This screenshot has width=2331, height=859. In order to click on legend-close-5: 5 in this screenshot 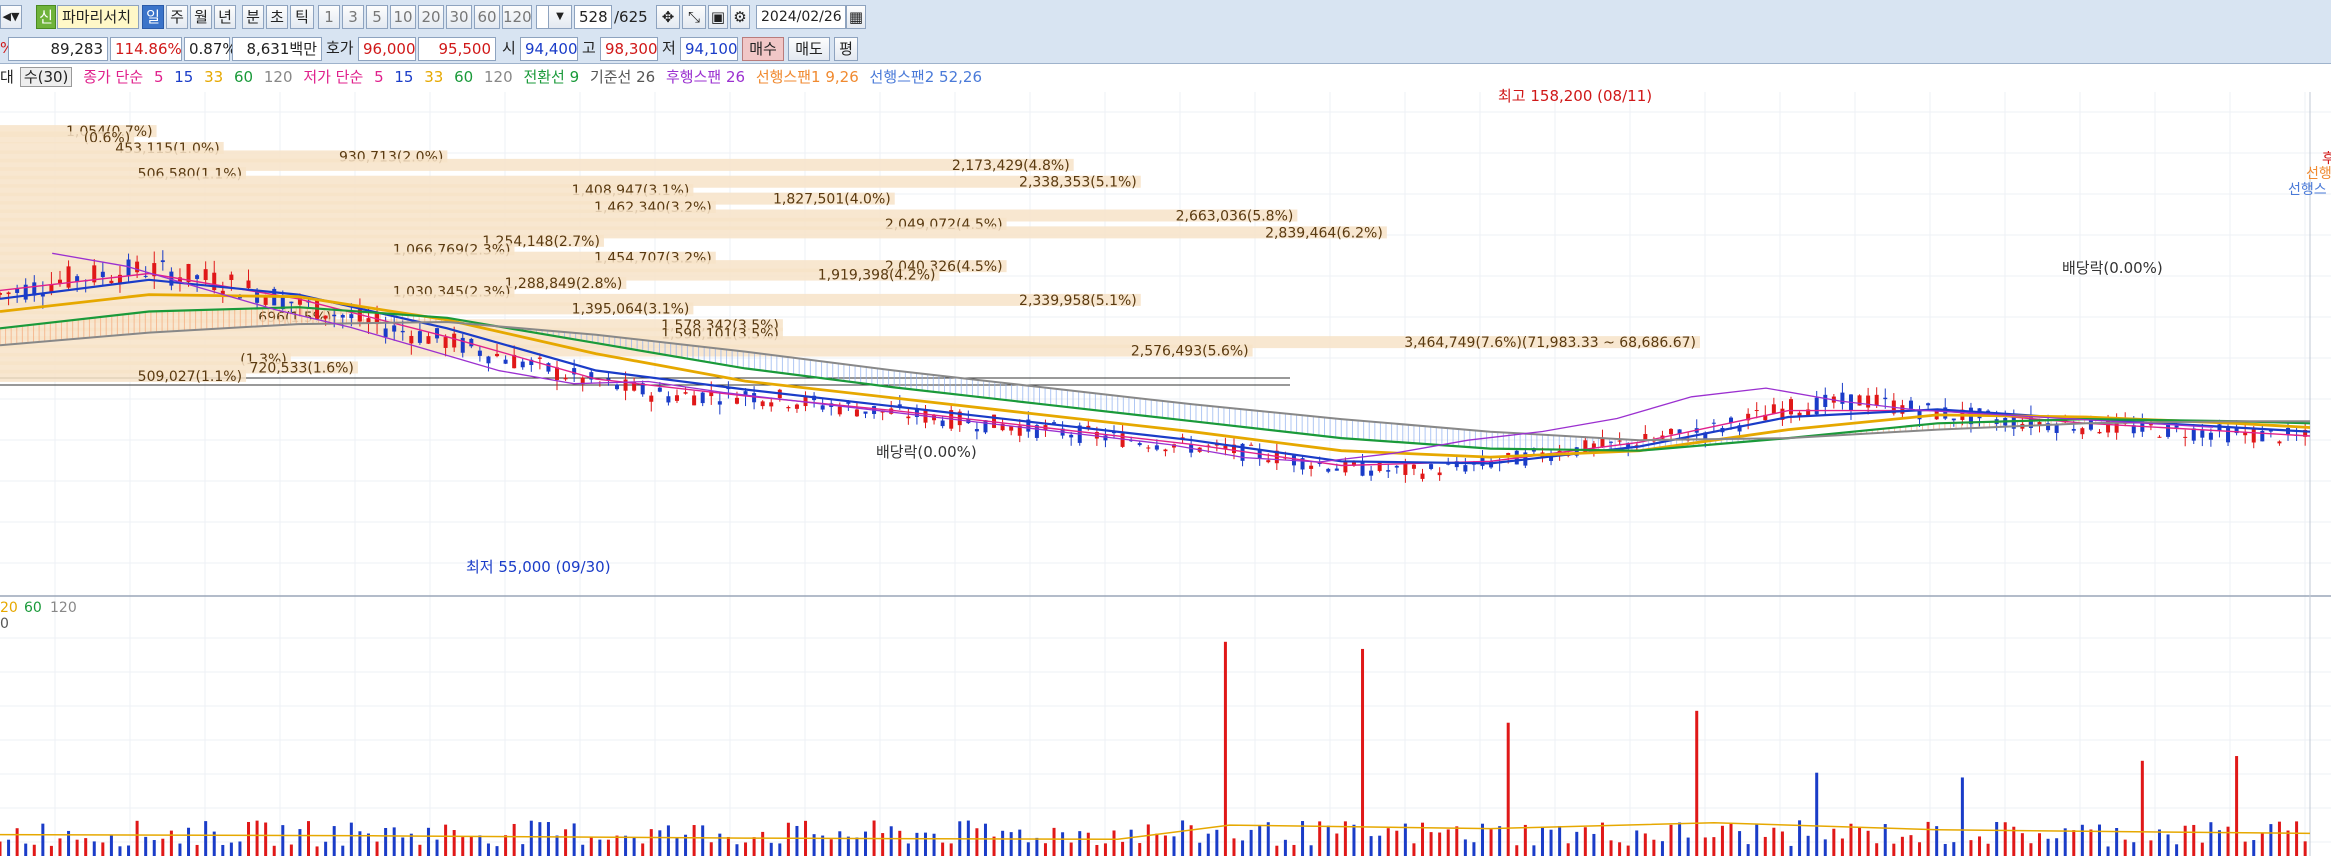, I will do `click(158, 77)`.